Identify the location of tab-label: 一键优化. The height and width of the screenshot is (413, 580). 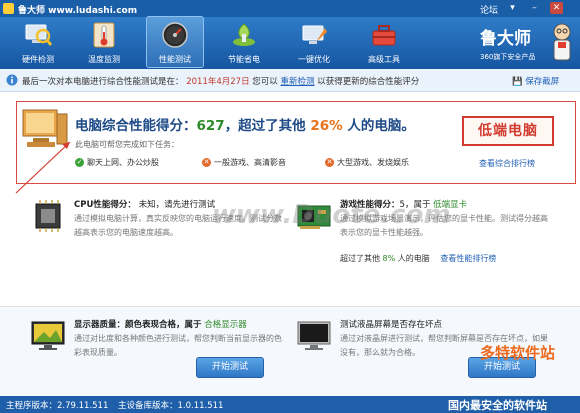
(314, 59).